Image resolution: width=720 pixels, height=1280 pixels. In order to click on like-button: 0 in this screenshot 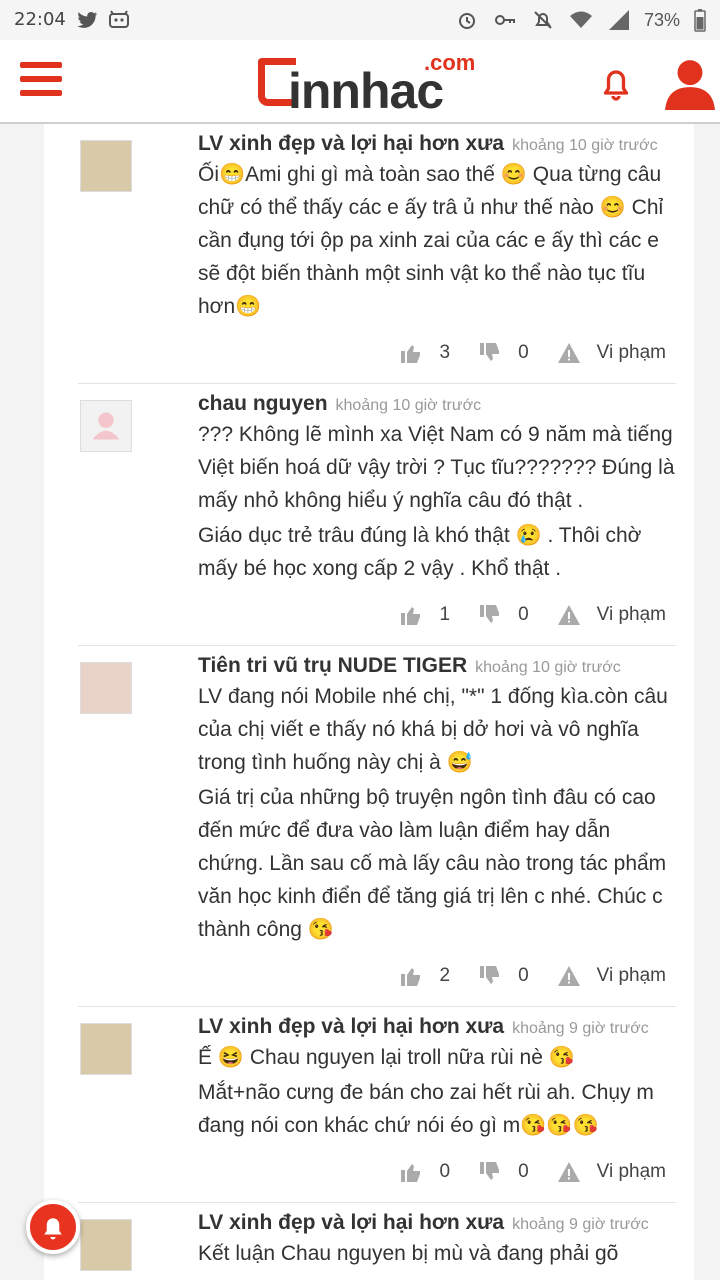, I will do `click(424, 1172)`.